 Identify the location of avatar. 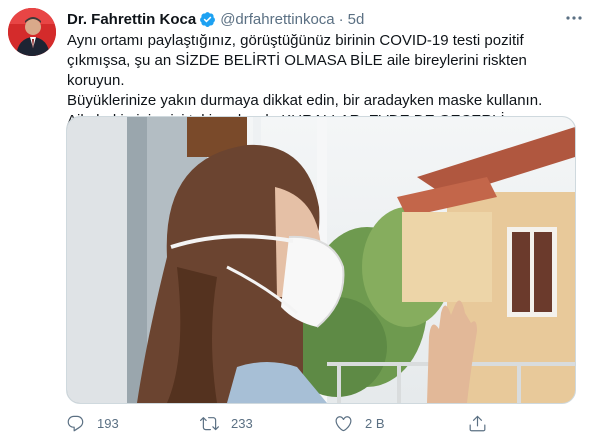
(32, 32).